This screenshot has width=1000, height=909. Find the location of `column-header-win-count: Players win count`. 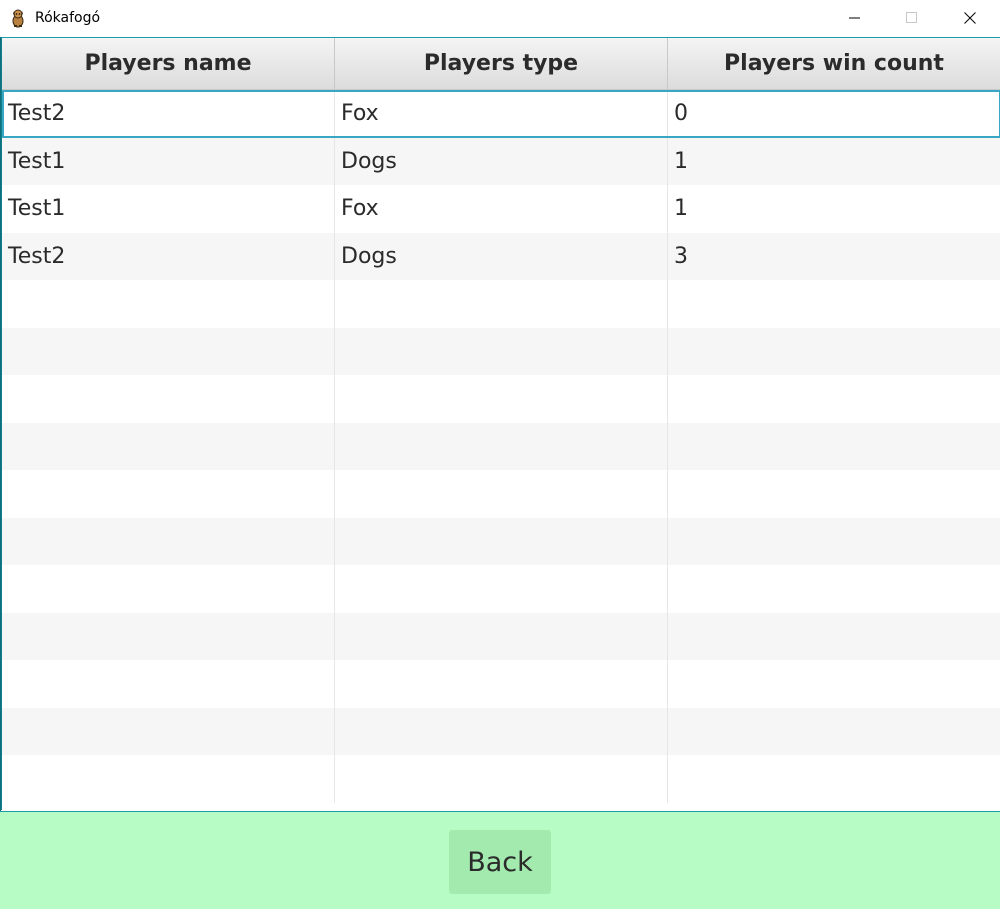

column-header-win-count: Players win count is located at coordinates (834, 63).